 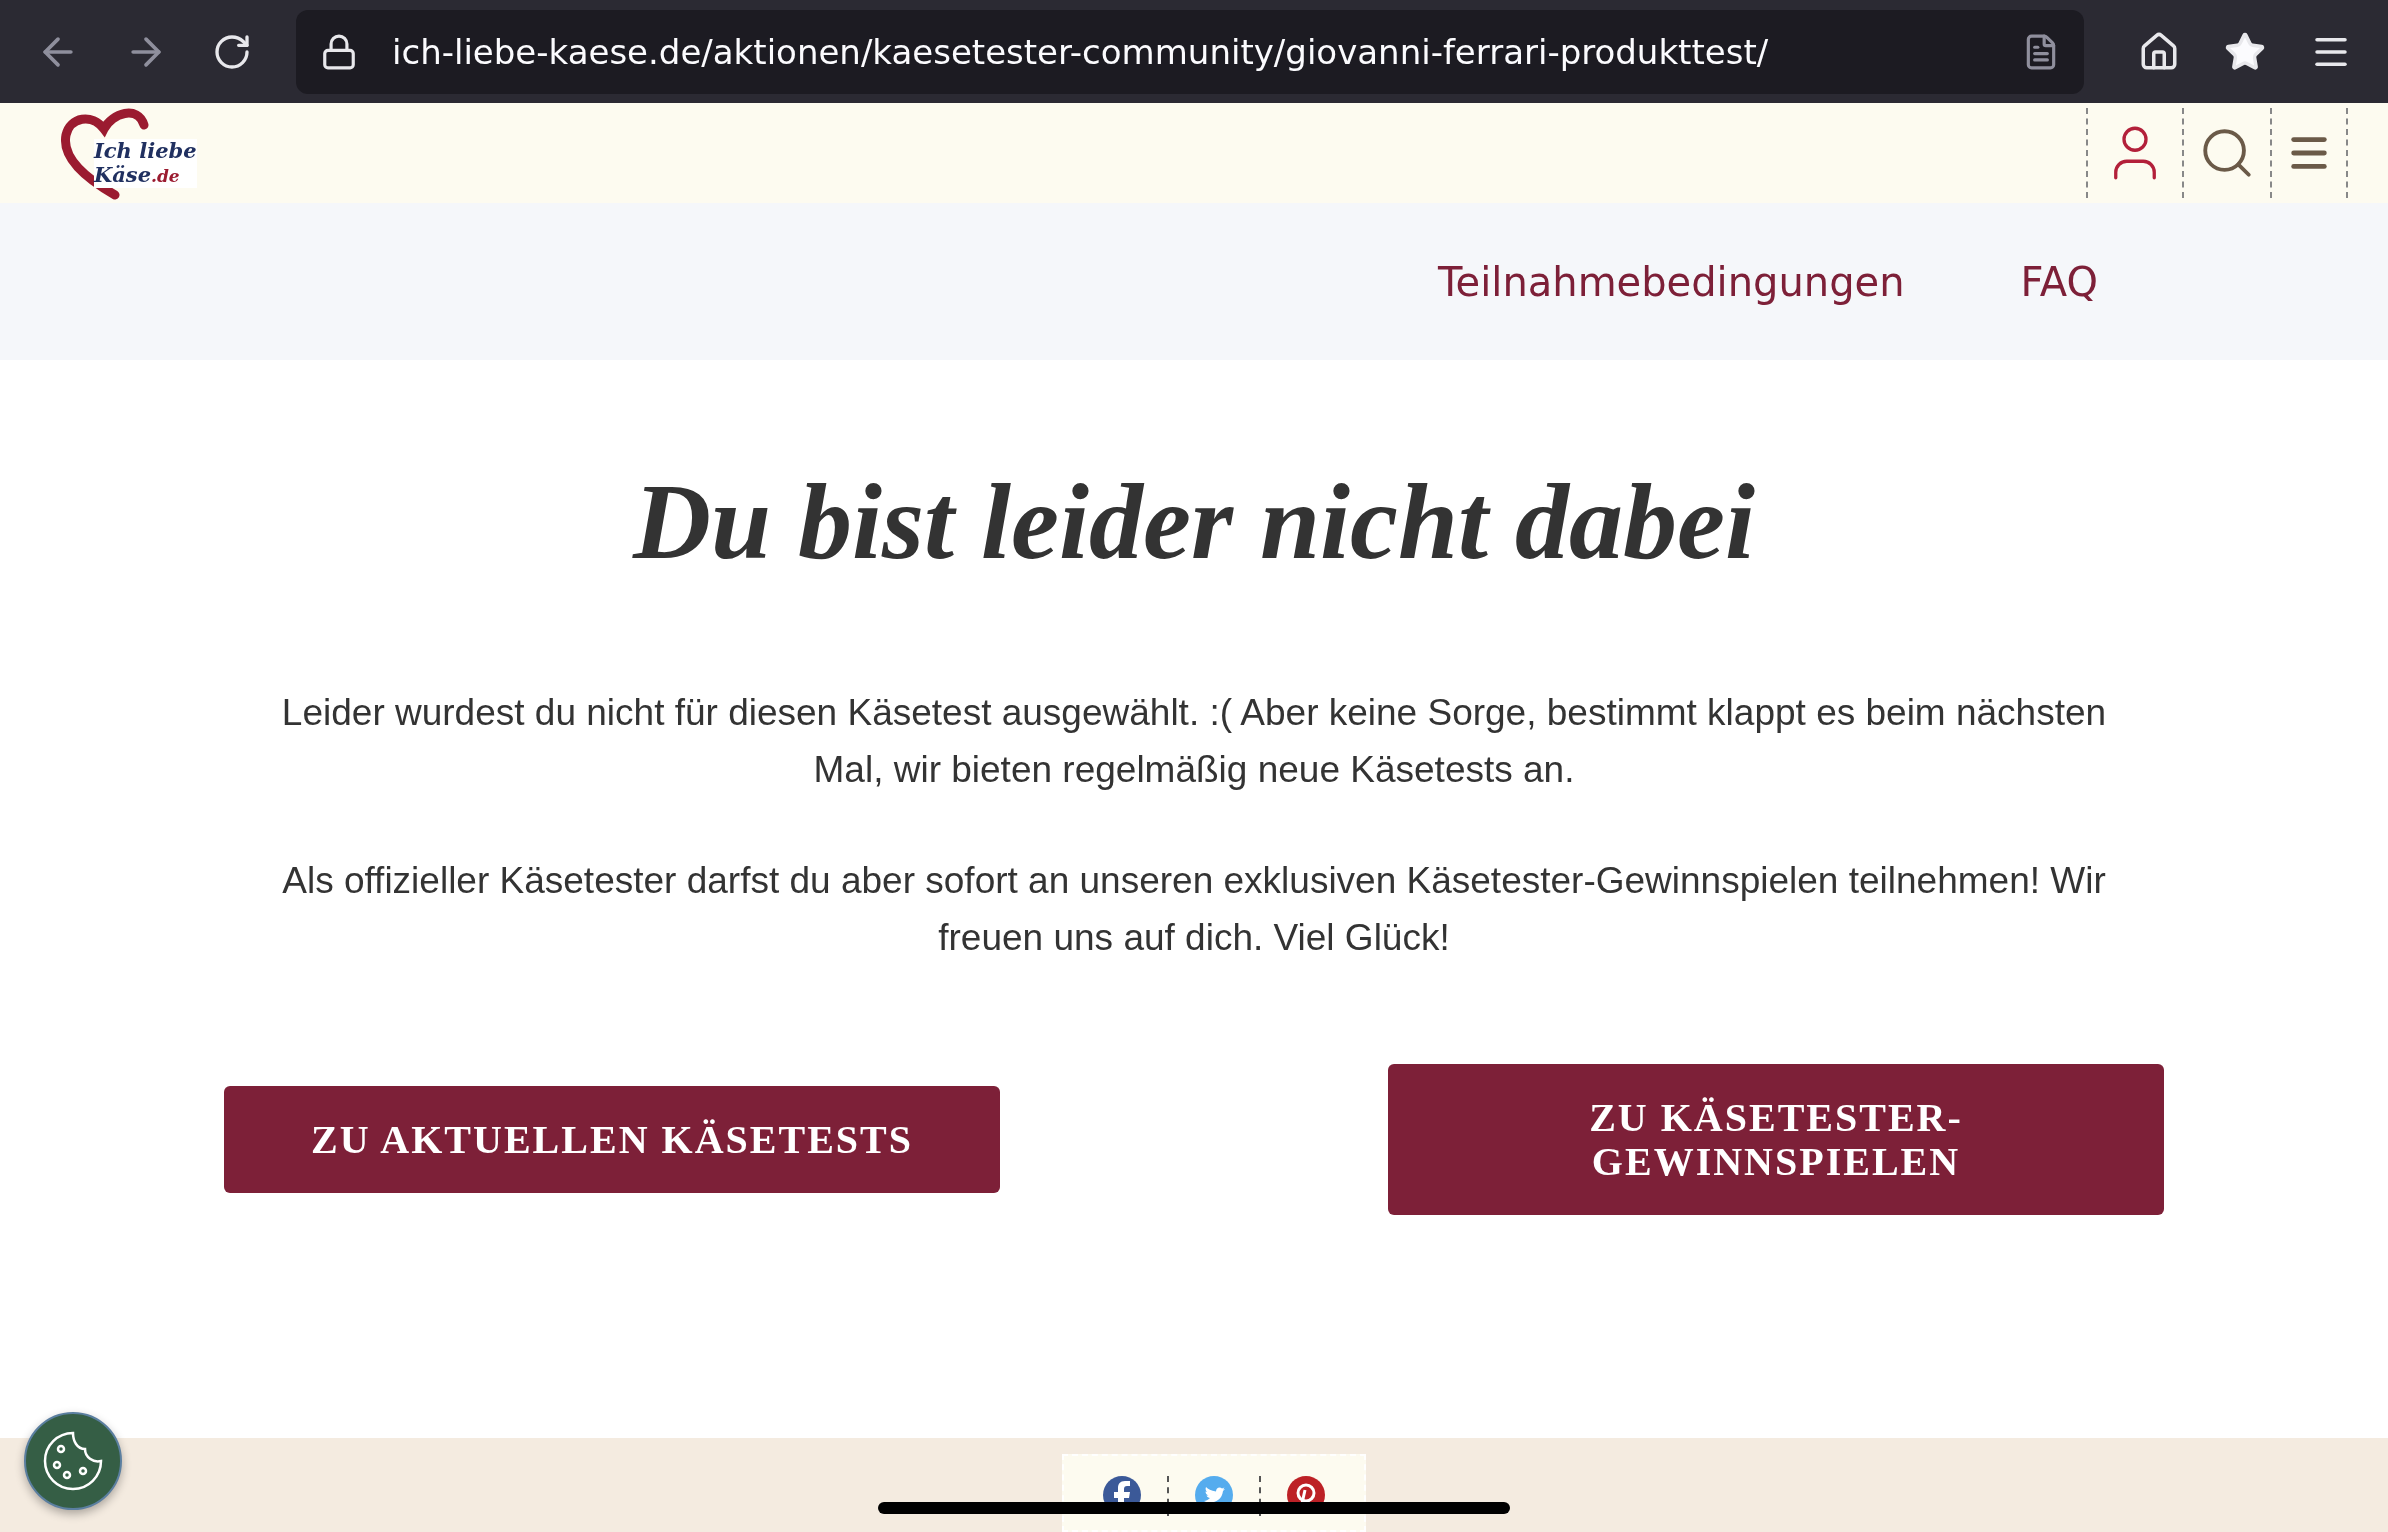 What do you see at coordinates (2309, 153) in the screenshot?
I see `menu-button` at bounding box center [2309, 153].